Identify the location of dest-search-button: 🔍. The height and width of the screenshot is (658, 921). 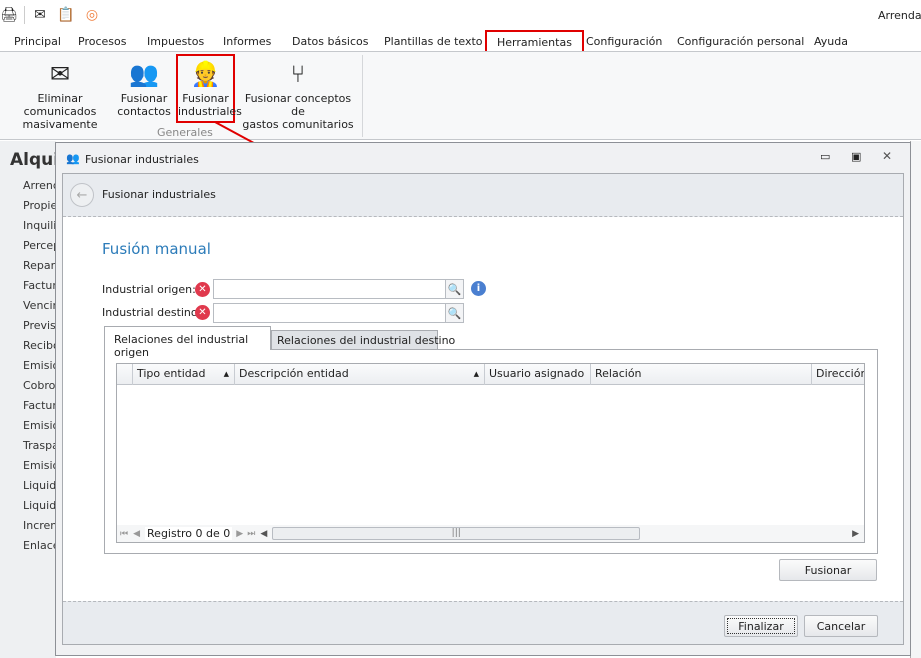
(454, 313).